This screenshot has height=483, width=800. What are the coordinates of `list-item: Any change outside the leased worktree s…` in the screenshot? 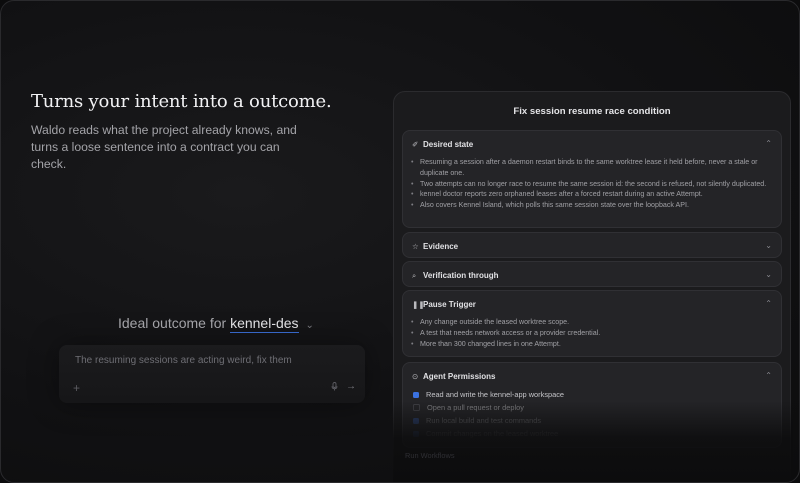 It's located at (592, 322).